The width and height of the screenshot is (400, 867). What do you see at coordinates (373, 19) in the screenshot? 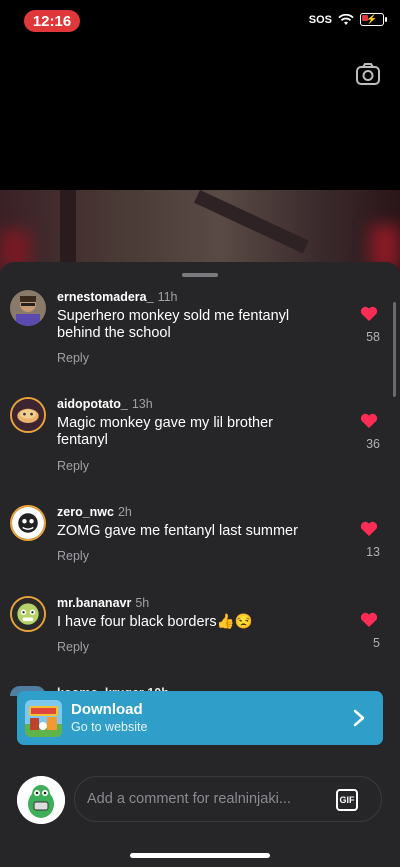
I see `battery-charging-icon: ⚡` at bounding box center [373, 19].